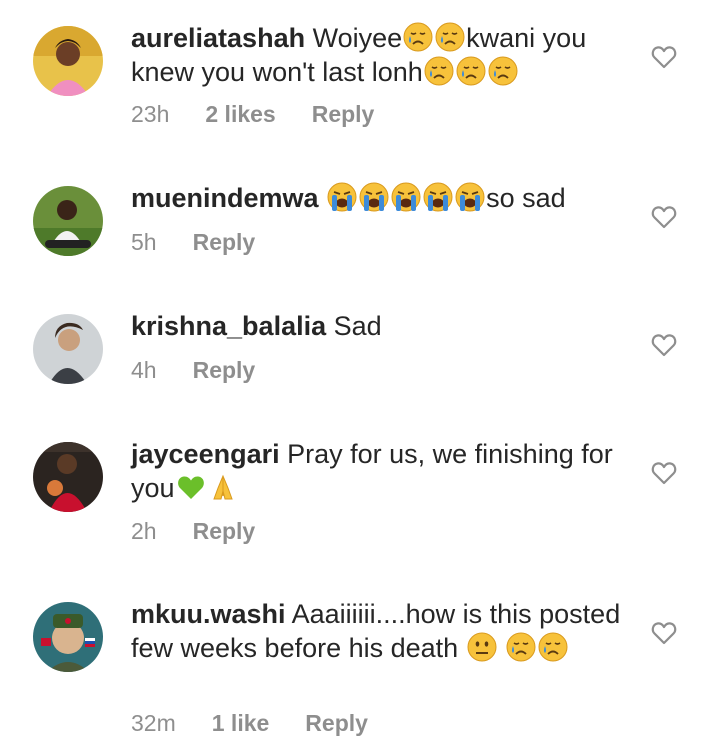 The height and width of the screenshot is (753, 720). I want to click on comment-text: Woiyee, so click(357, 38).